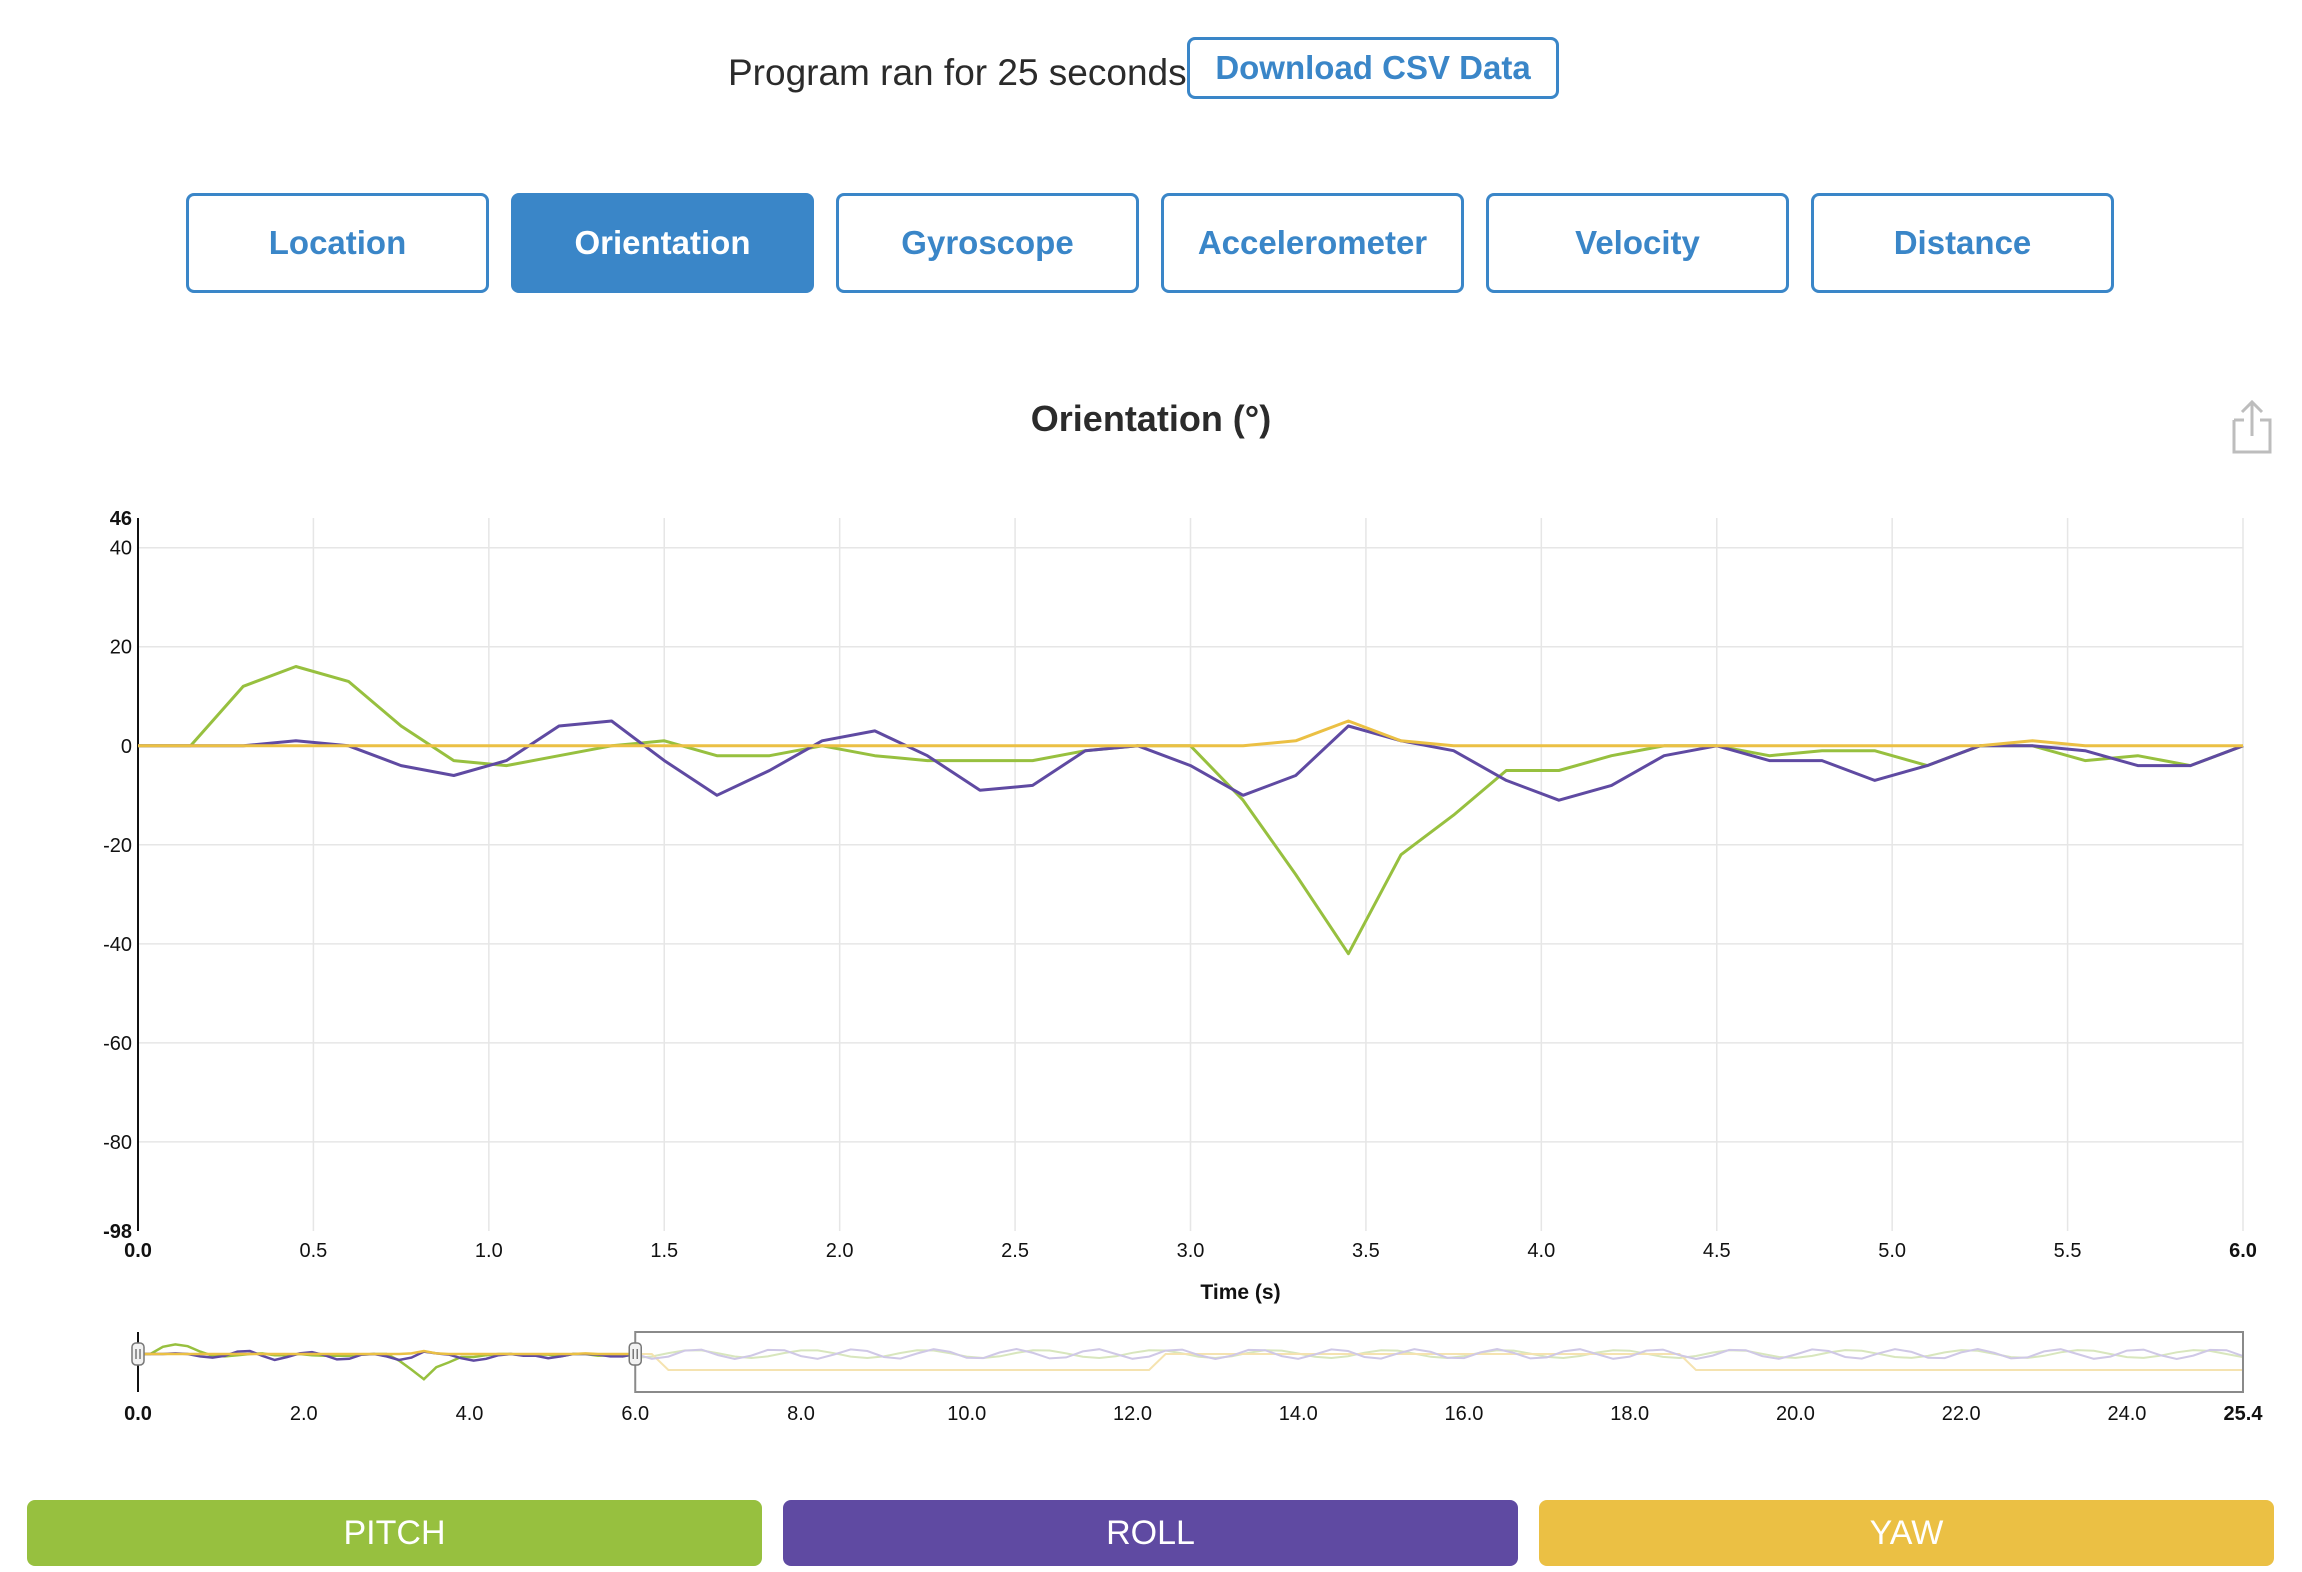 The image size is (2302, 1572). Describe the element at coordinates (2244, 1414) in the screenshot. I see `navigator-tick-label: 25.4` at that location.